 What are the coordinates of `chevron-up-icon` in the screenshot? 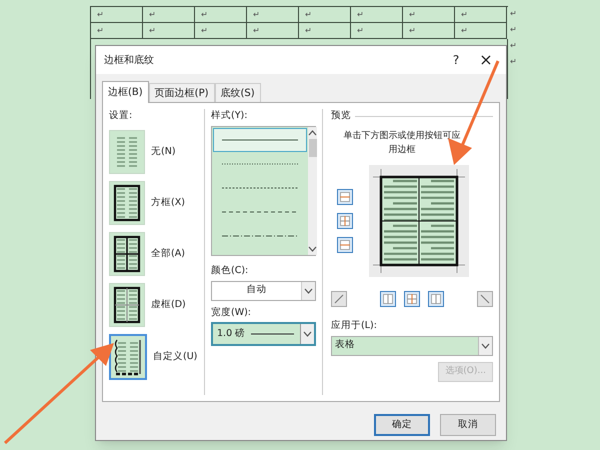 It's located at (312, 133).